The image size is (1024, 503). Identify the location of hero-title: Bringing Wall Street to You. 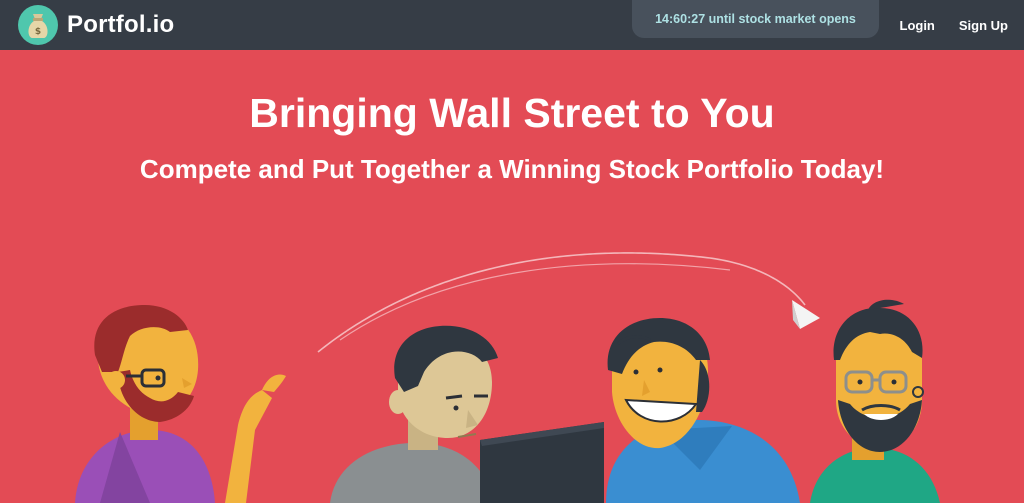
(512, 113).